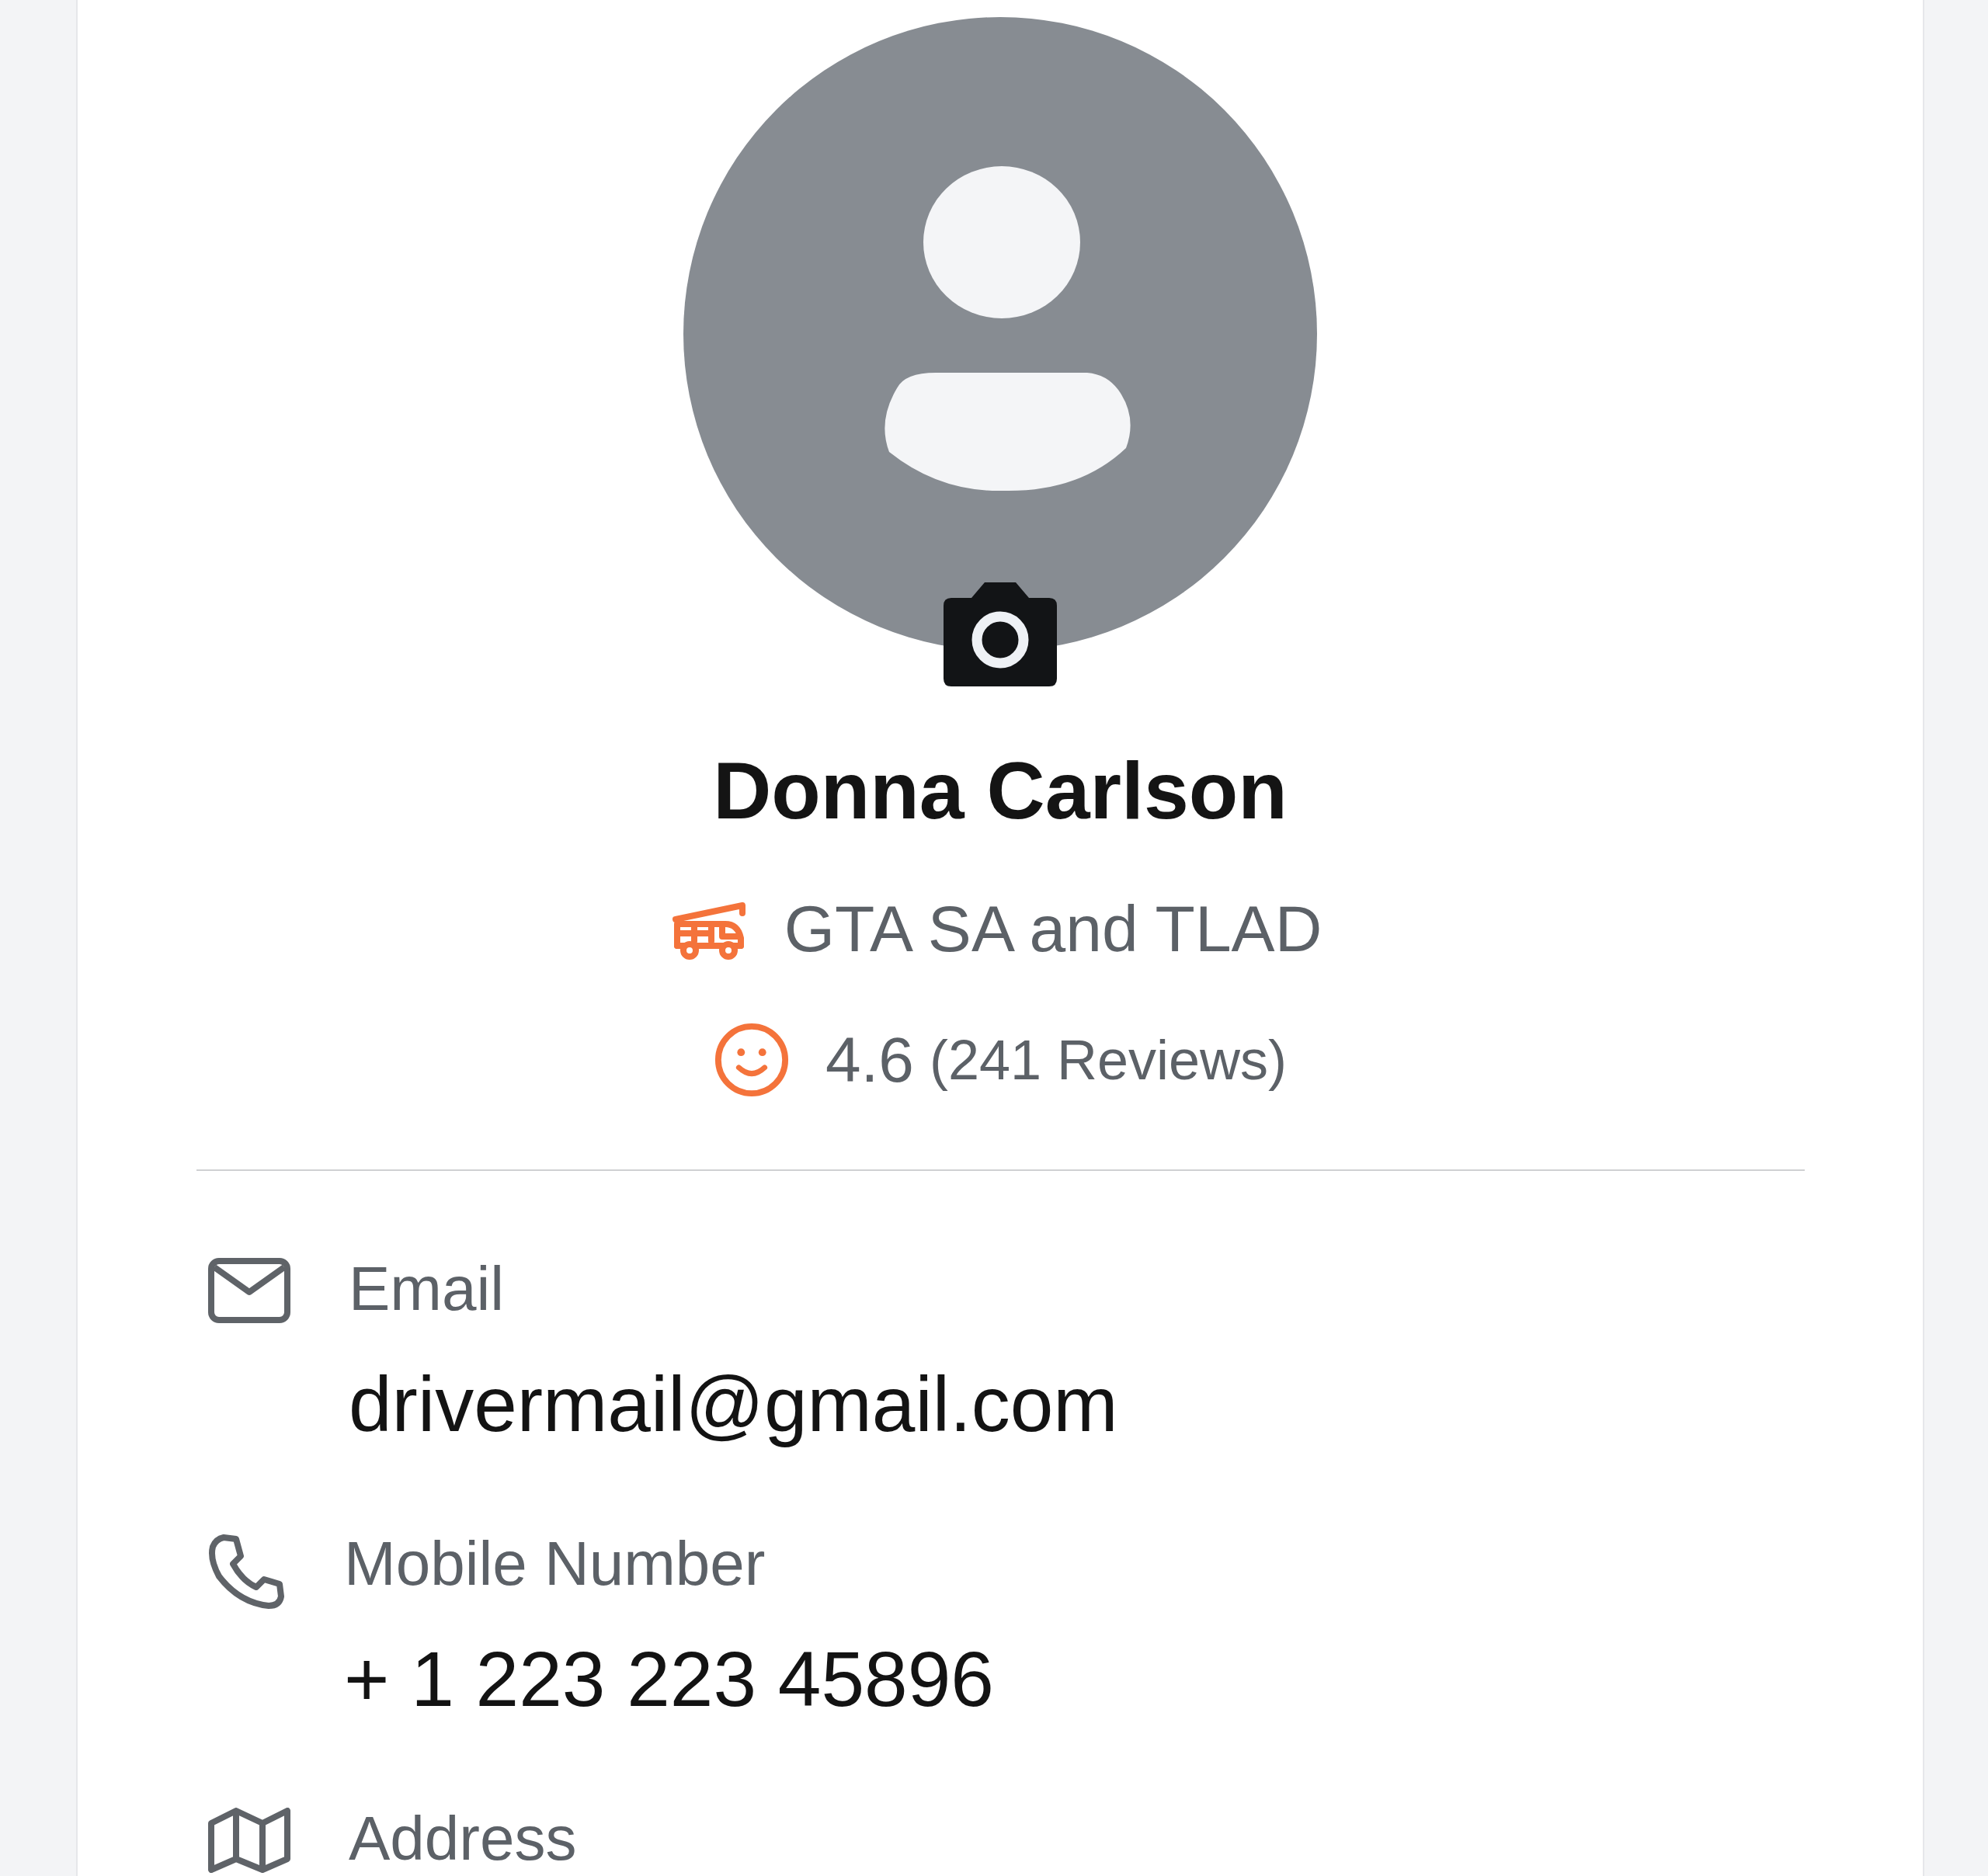  What do you see at coordinates (247, 1572) in the screenshot?
I see `phone-icon` at bounding box center [247, 1572].